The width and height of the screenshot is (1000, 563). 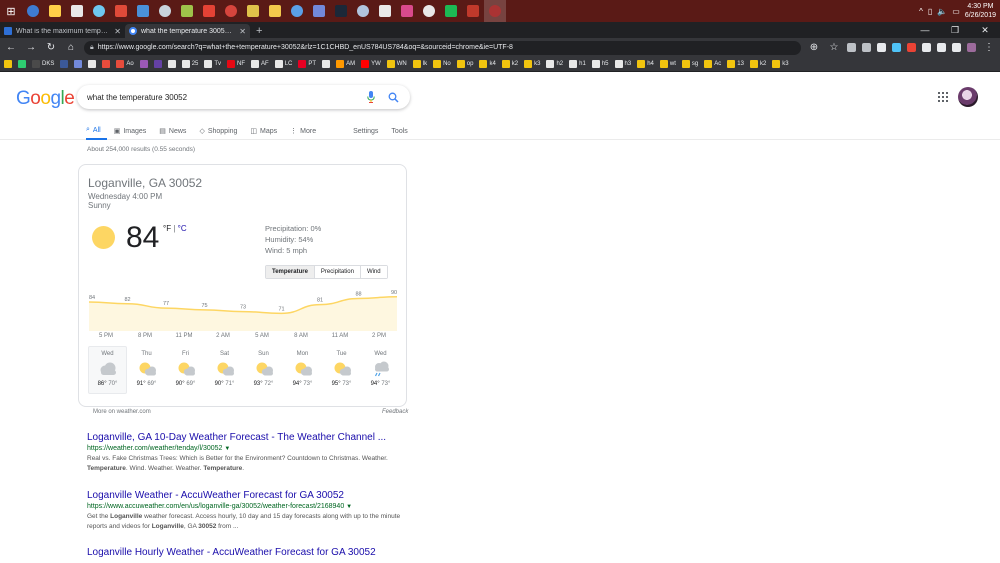 What do you see at coordinates (443, 64) in the screenshot?
I see `bookmark-item: No` at bounding box center [443, 64].